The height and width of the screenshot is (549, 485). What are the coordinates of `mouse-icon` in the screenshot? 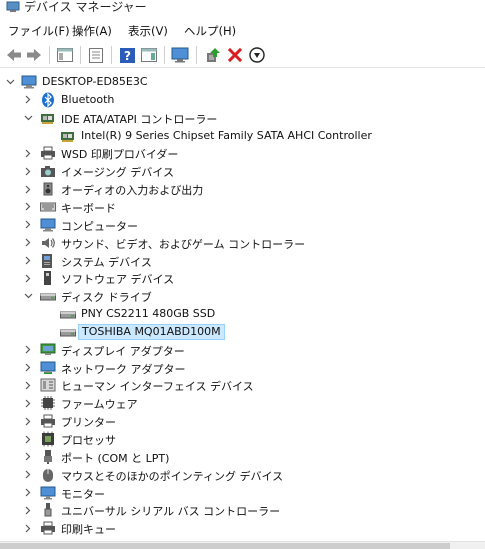 It's located at (48, 475).